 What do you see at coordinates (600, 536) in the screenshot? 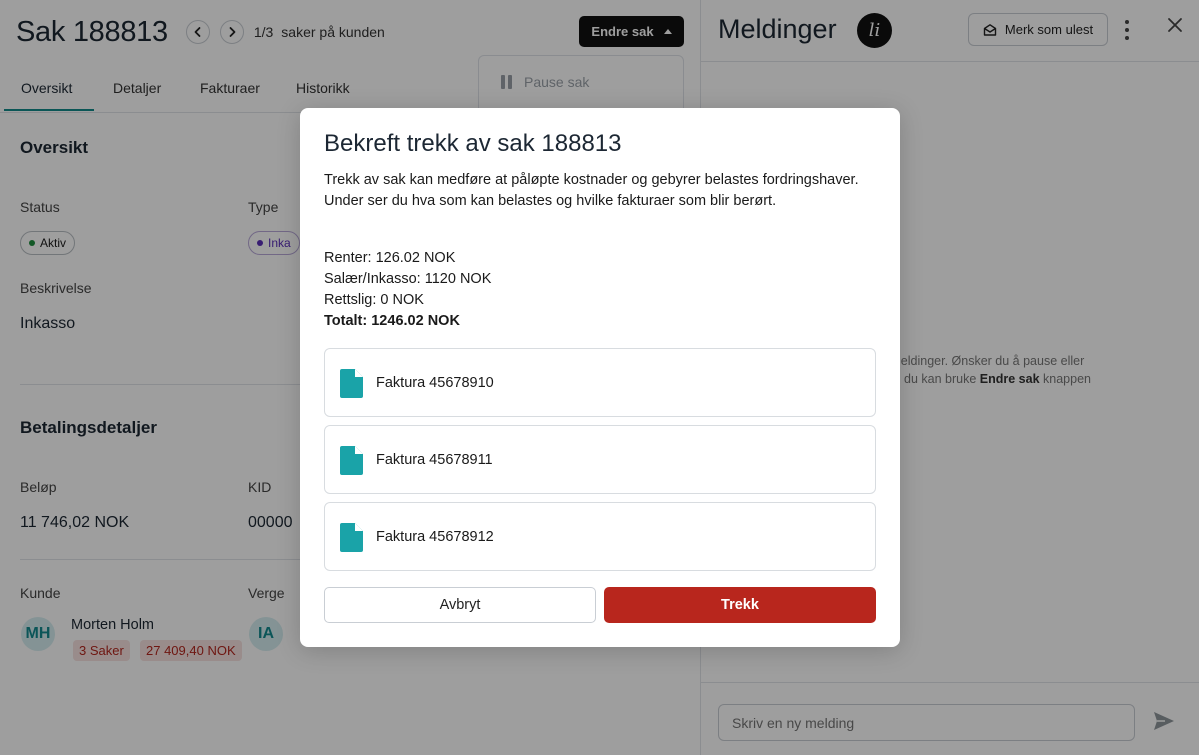
I see `invoice-item: Faktura 45678912` at bounding box center [600, 536].